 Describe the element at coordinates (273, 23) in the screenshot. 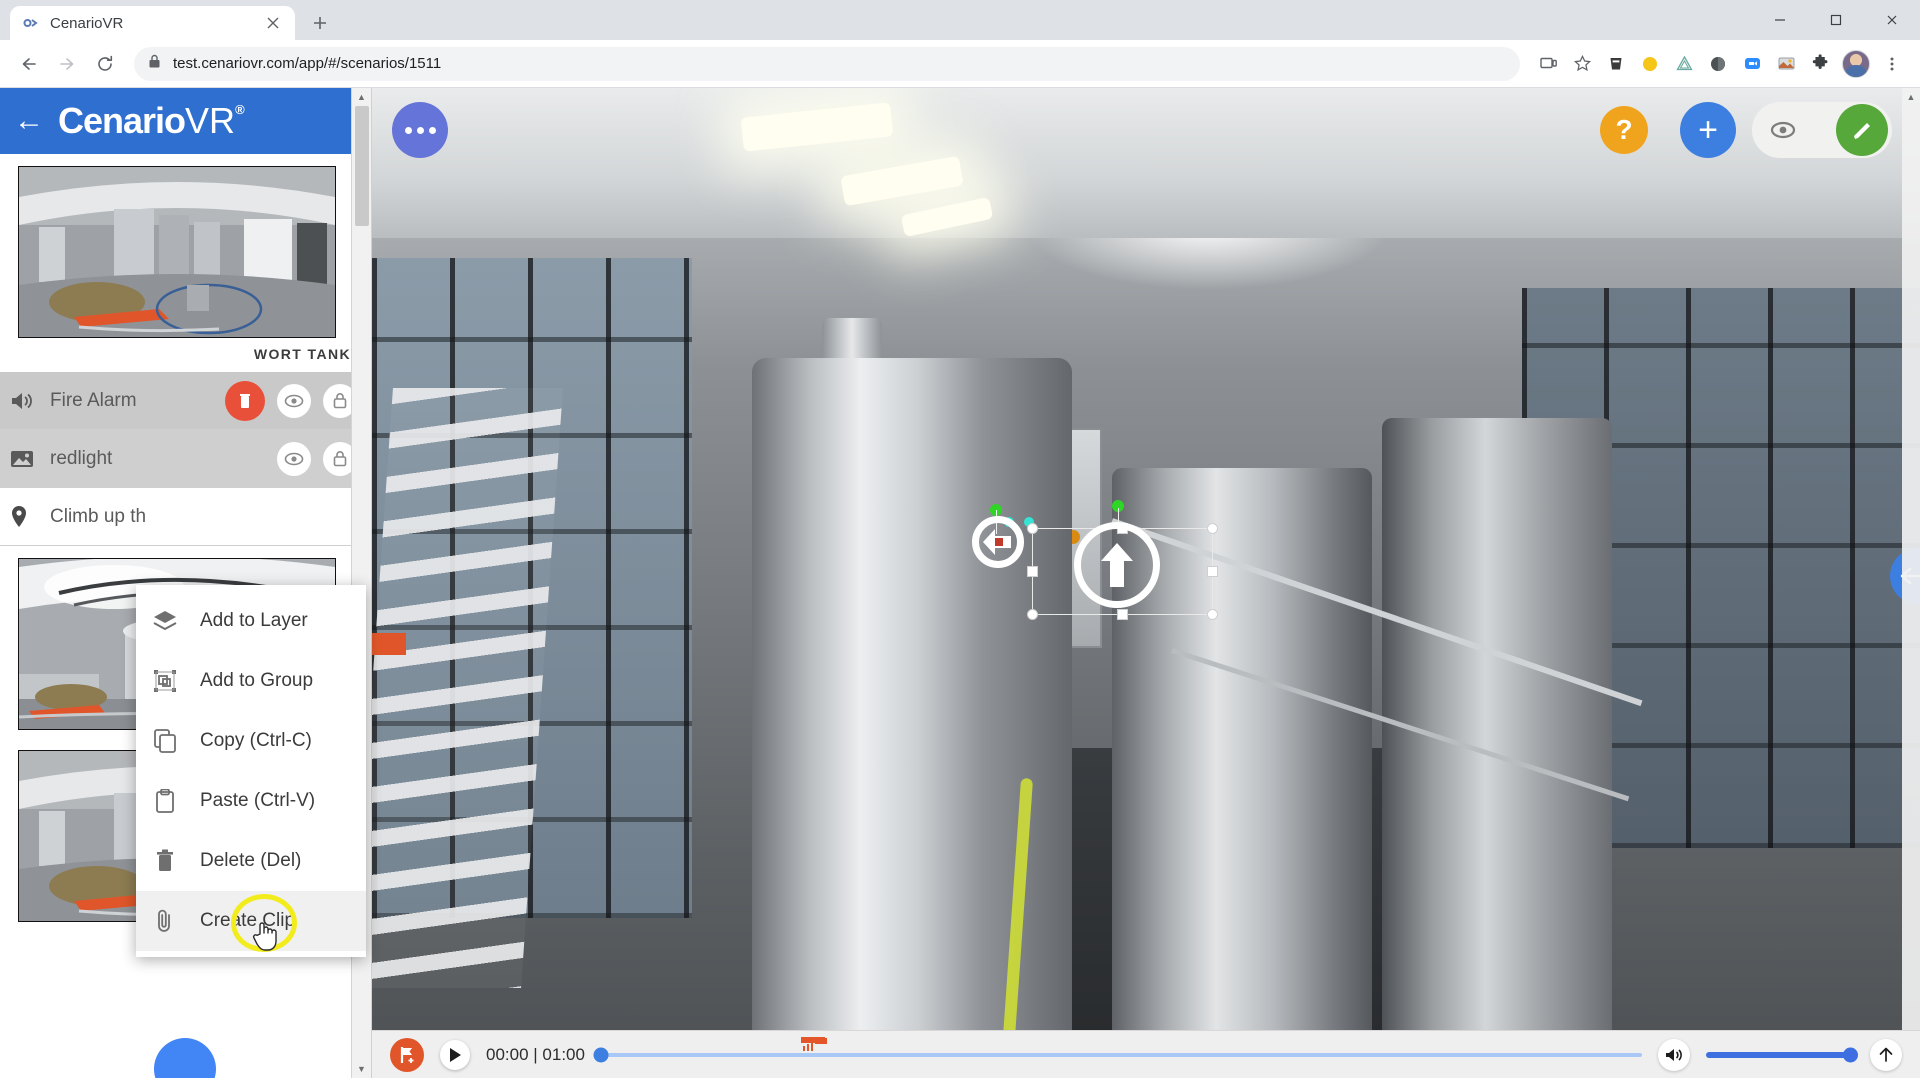

I see `tab-close-icon` at that location.